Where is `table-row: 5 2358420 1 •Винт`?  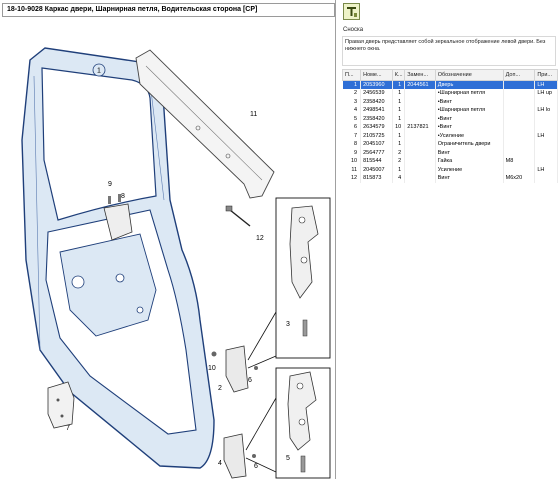
table-row: 5 2358420 1 •Винт is located at coordinates (450, 118).